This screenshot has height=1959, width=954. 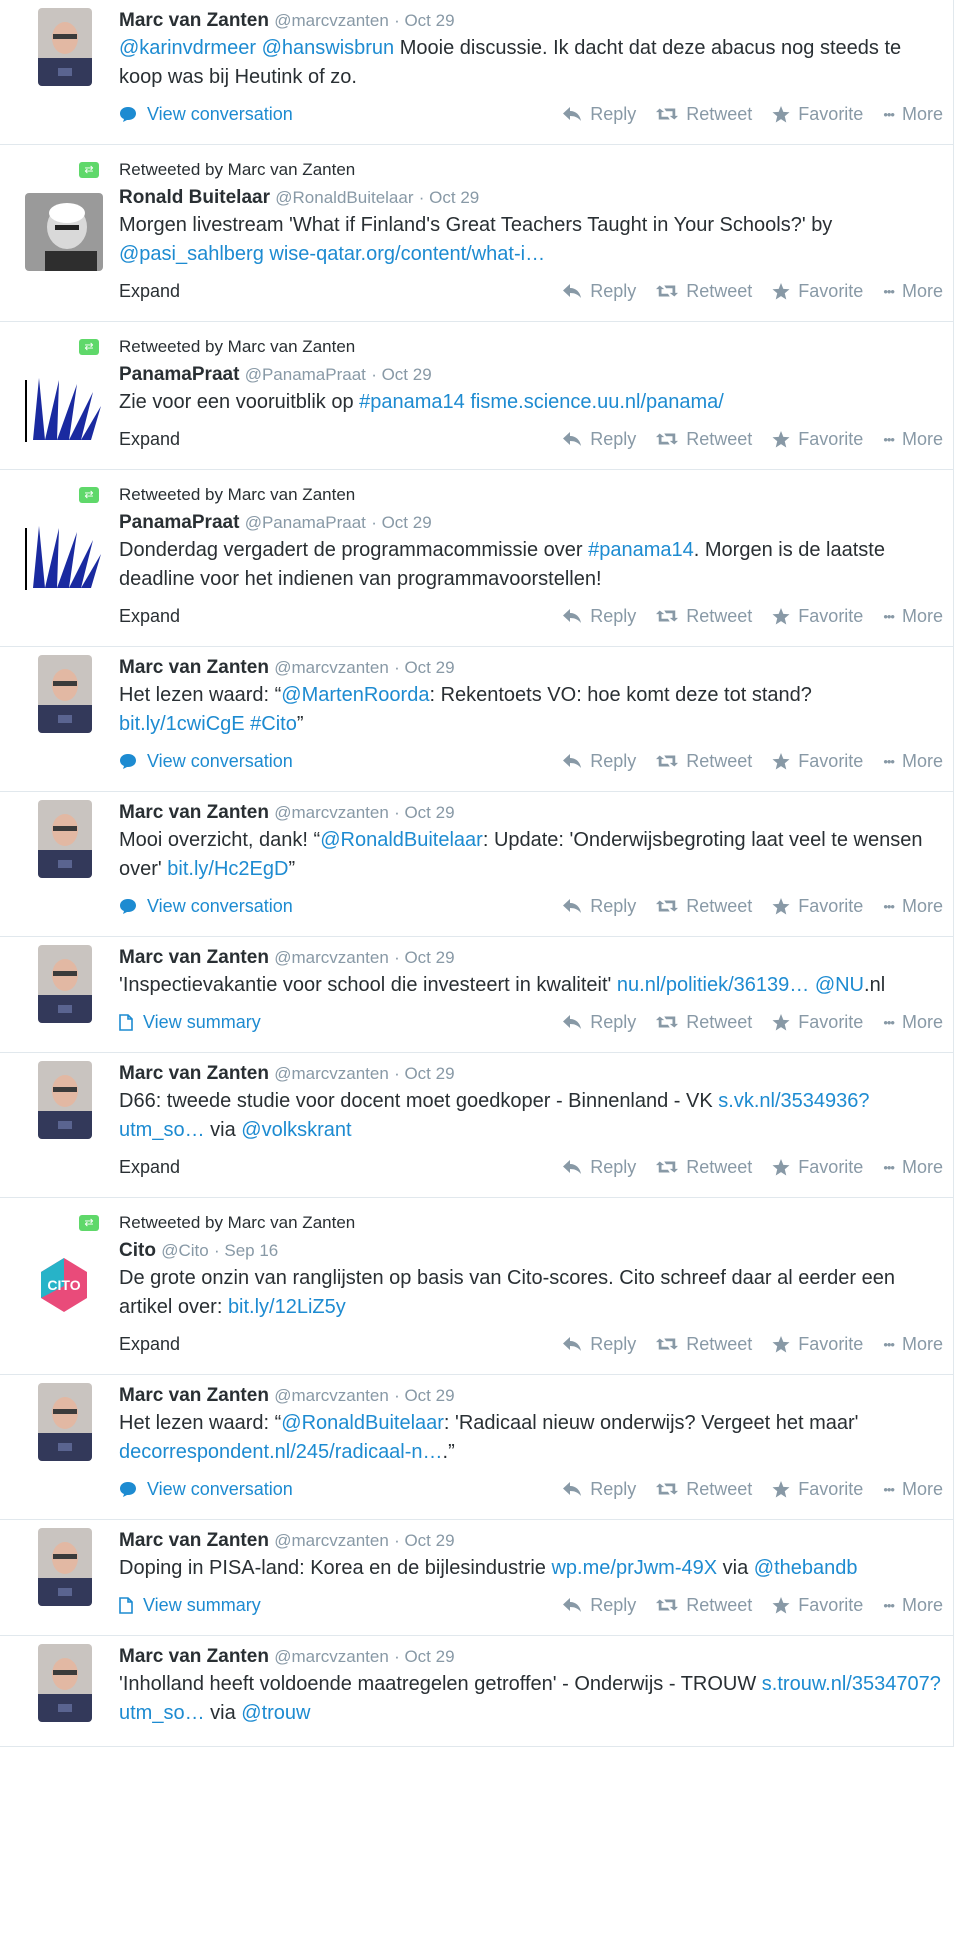 What do you see at coordinates (273, 724) in the screenshot?
I see `tweet-link: #Cito` at bounding box center [273, 724].